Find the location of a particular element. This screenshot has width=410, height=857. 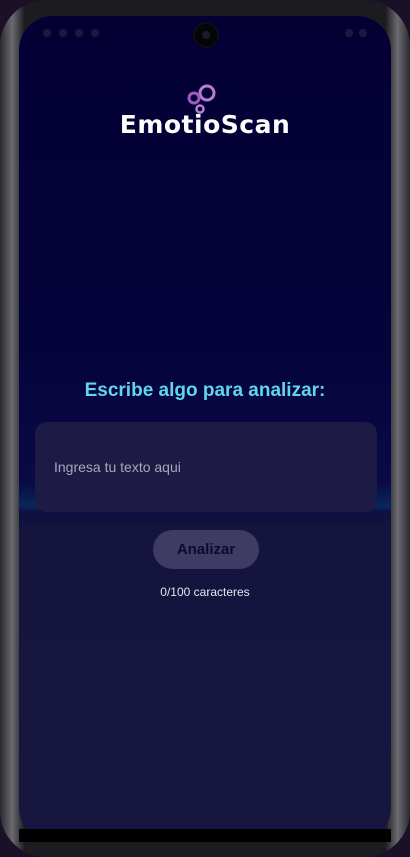

app-title: EmotioScan is located at coordinates (205, 124).